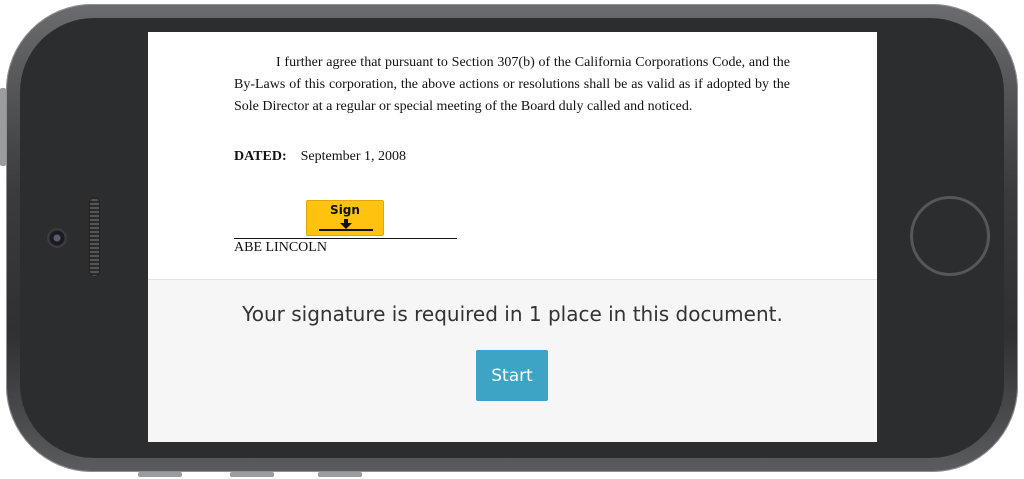 This screenshot has height=479, width=1024. Describe the element at coordinates (353, 156) in the screenshot. I see `dated-value: September 1, 2008` at that location.